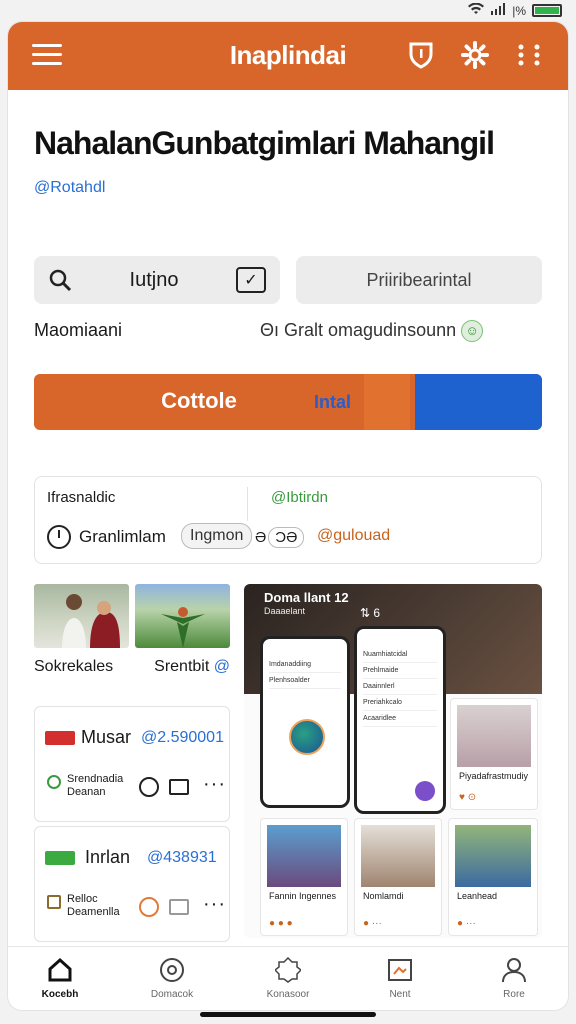  What do you see at coordinates (288, 280) in the screenshot?
I see `controls-row: Iutjno ✓ Priiribearintal` at bounding box center [288, 280].